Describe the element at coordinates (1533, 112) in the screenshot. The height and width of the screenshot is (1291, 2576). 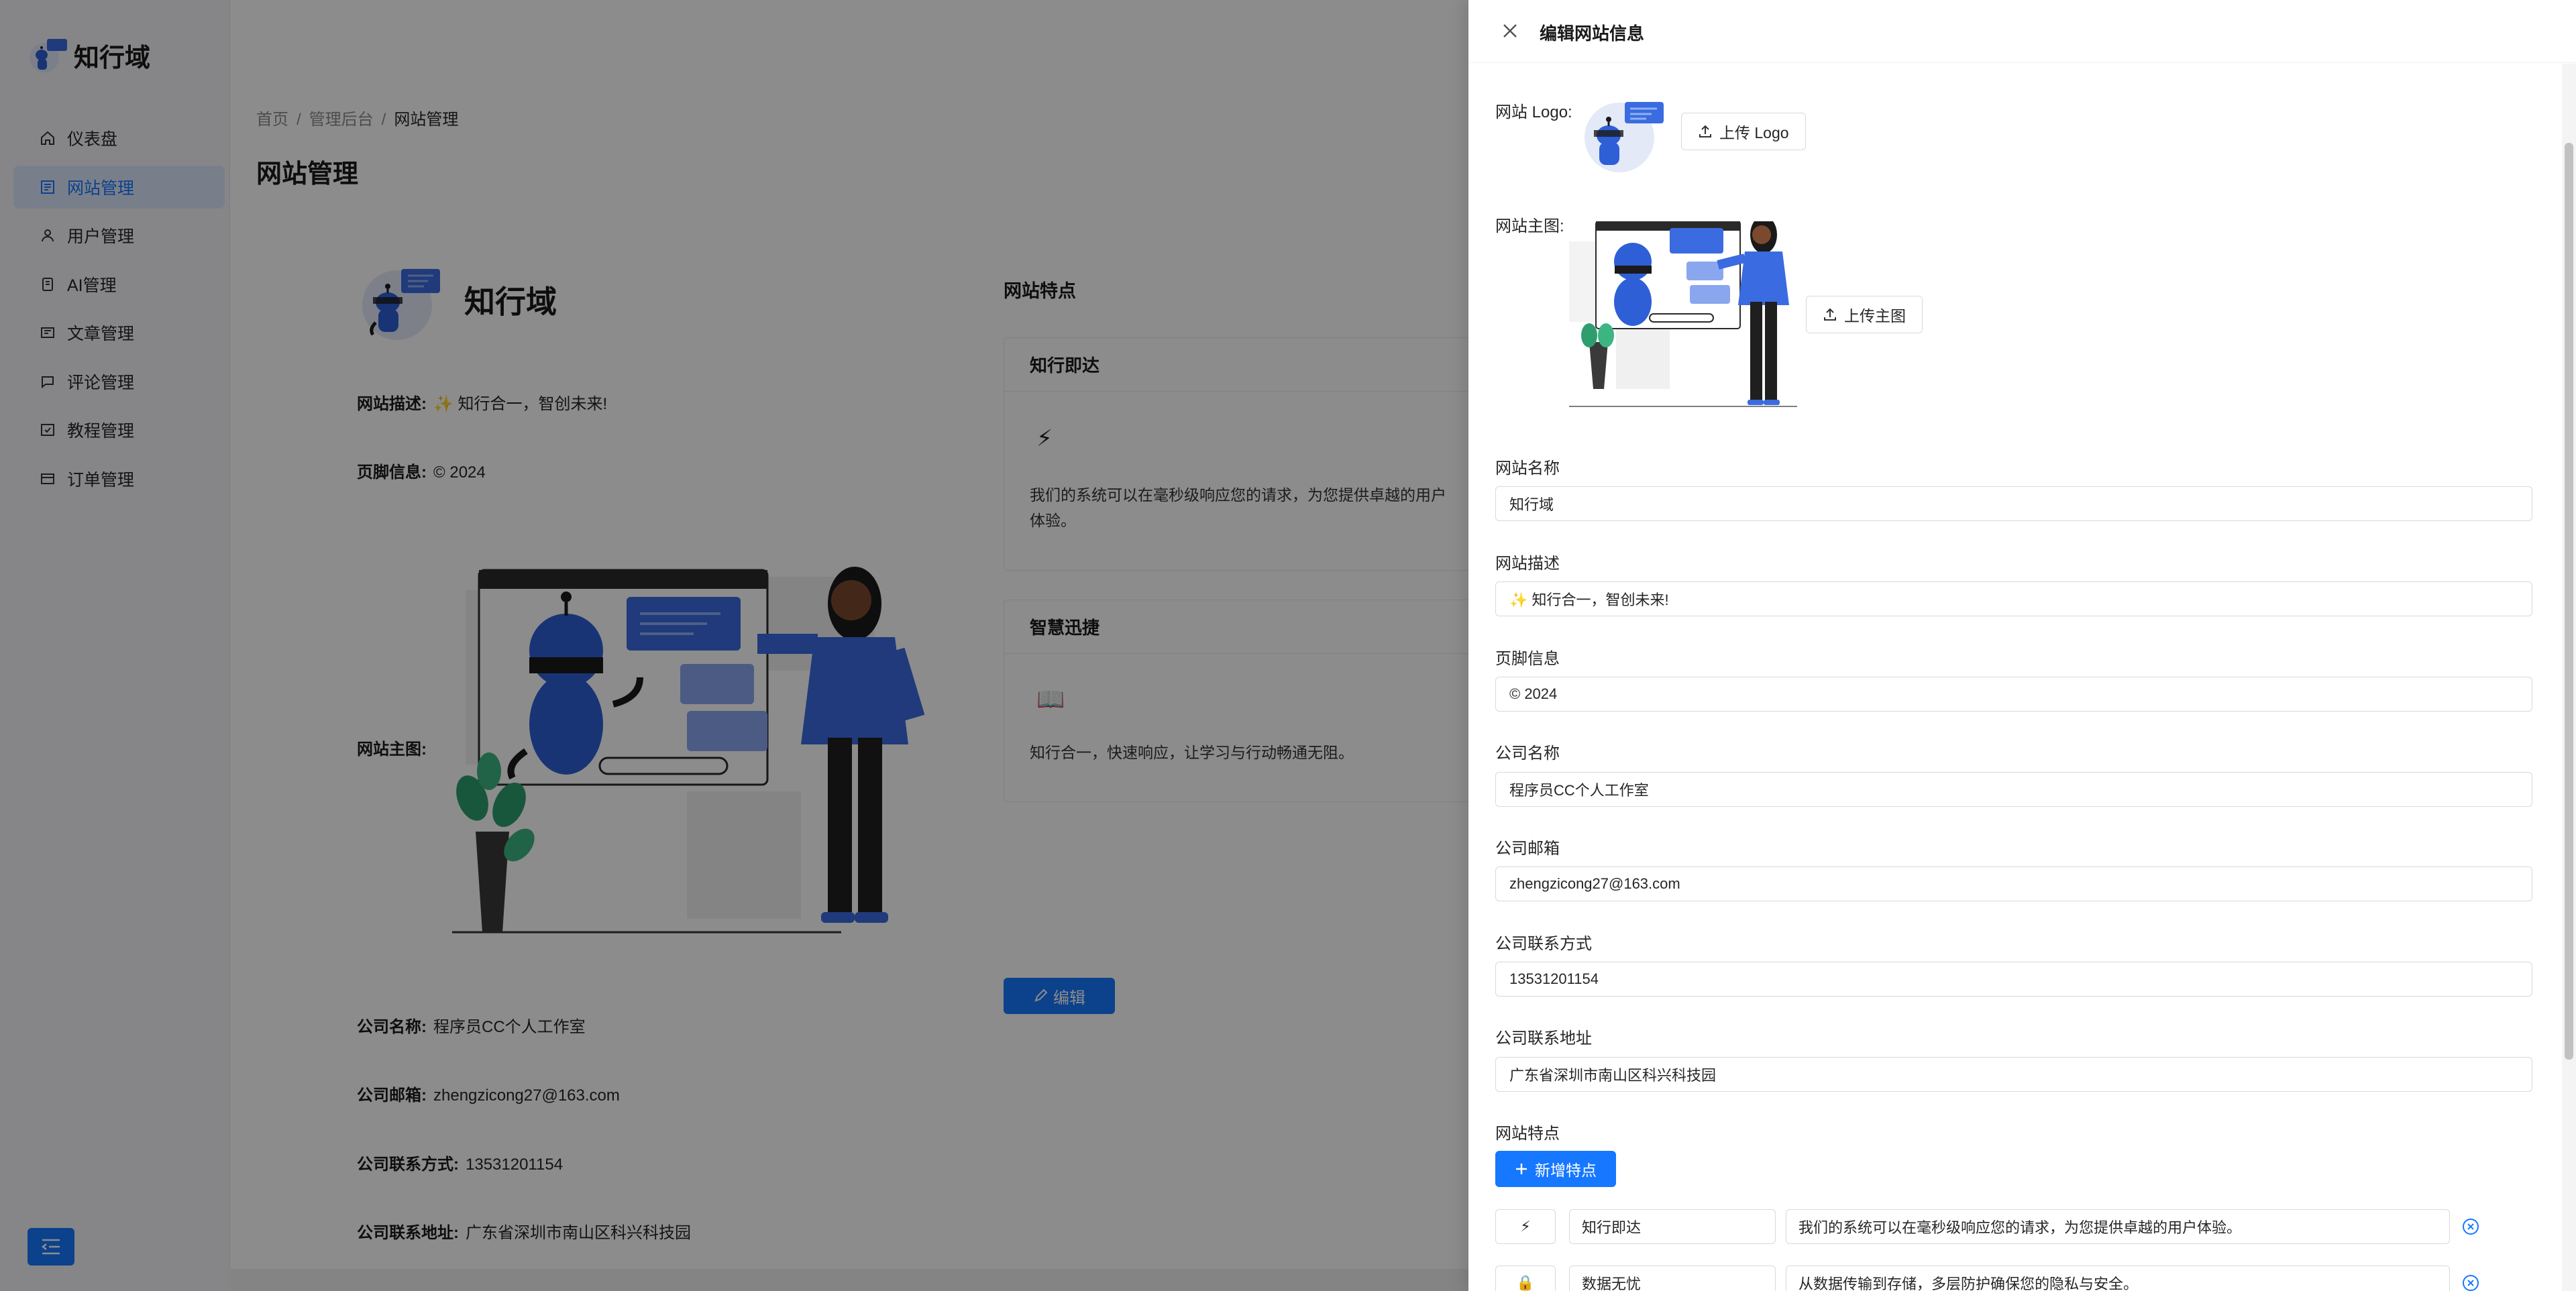
I see `logo-label: 网站 Logo:` at that location.